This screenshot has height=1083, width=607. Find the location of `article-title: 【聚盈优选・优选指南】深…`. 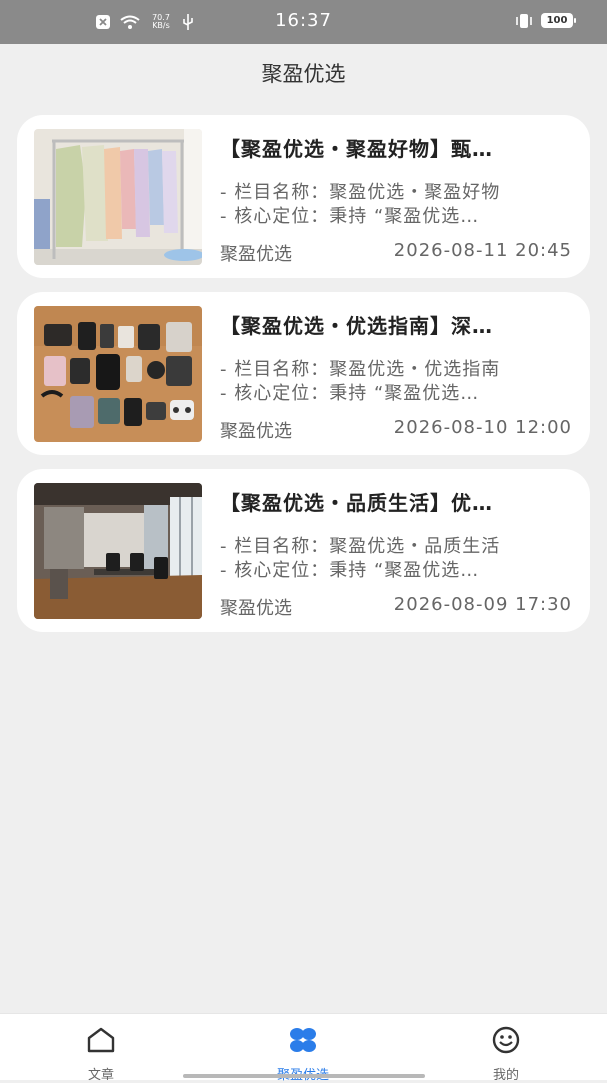

article-title: 【聚盈优选・优选指南】深… is located at coordinates (396, 325).